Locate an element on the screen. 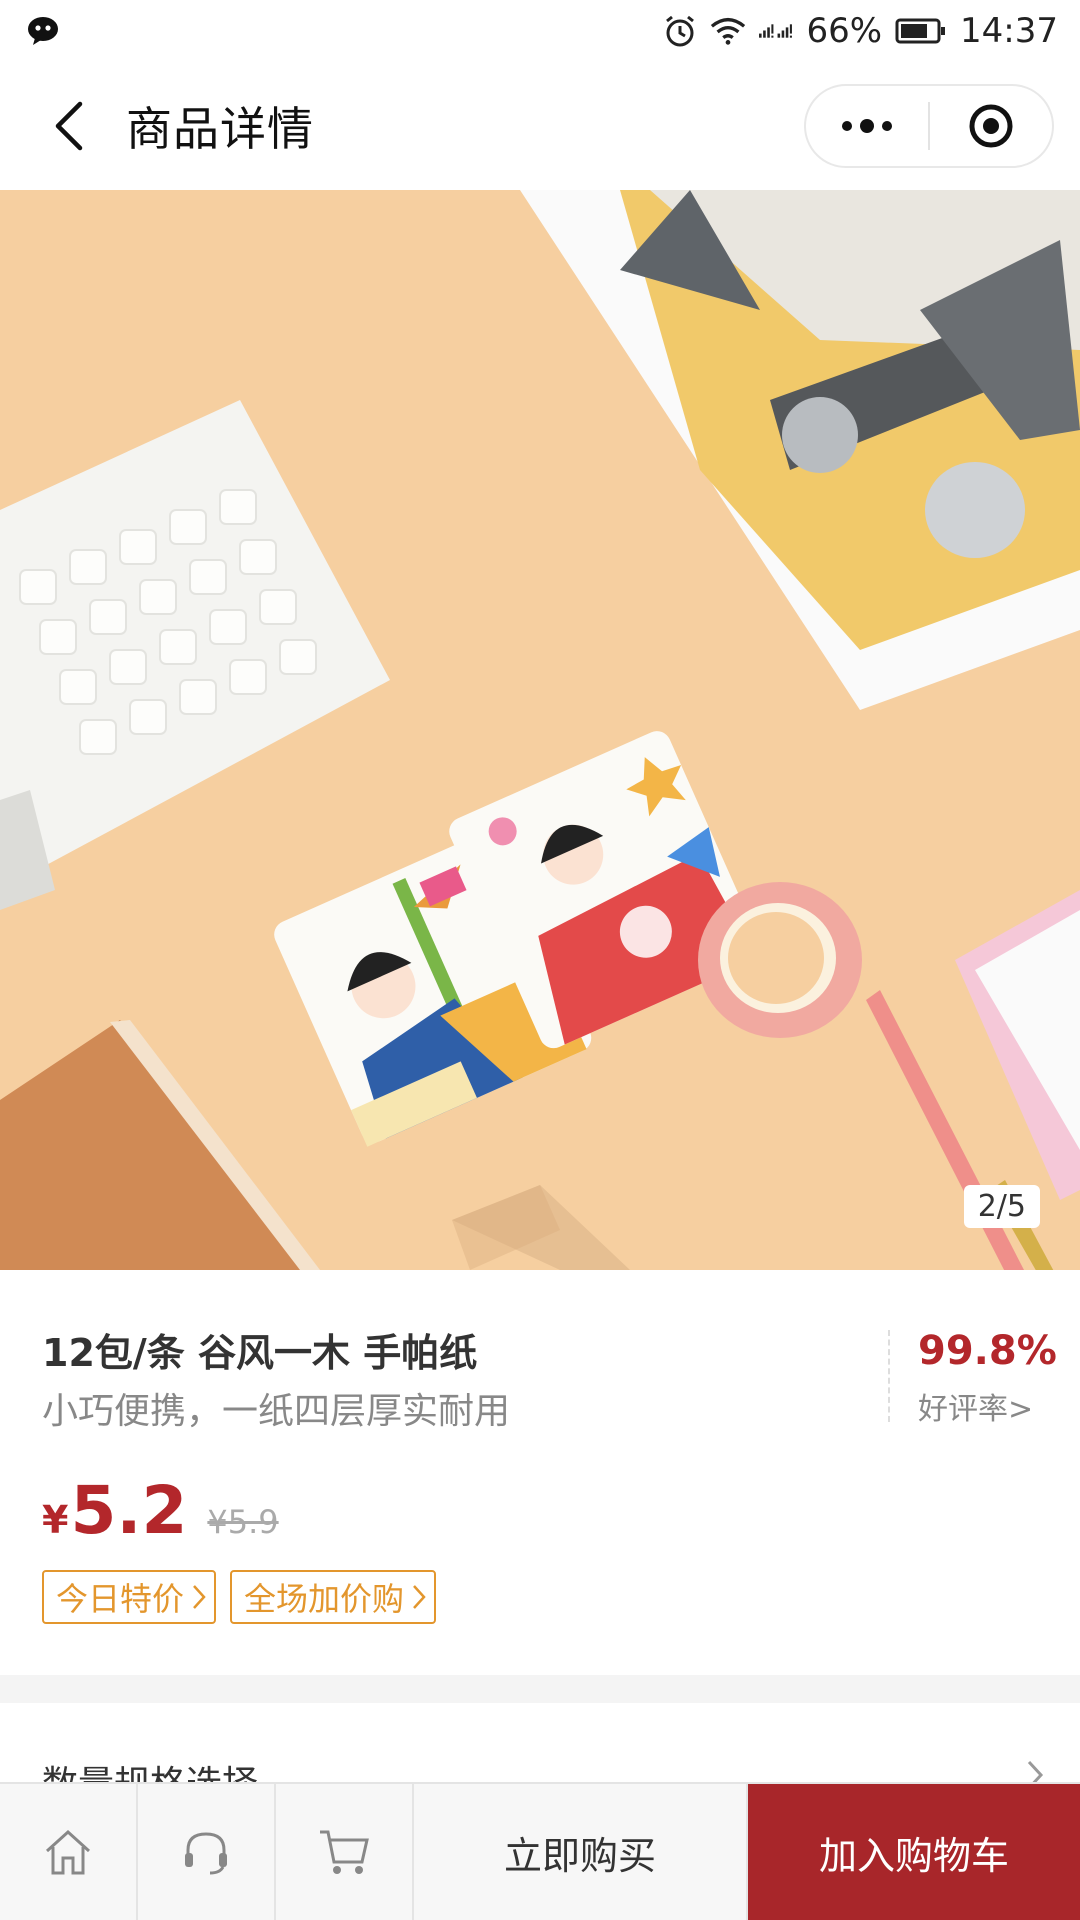 The image size is (1080, 1920). home-icon is located at coordinates (68, 1852).